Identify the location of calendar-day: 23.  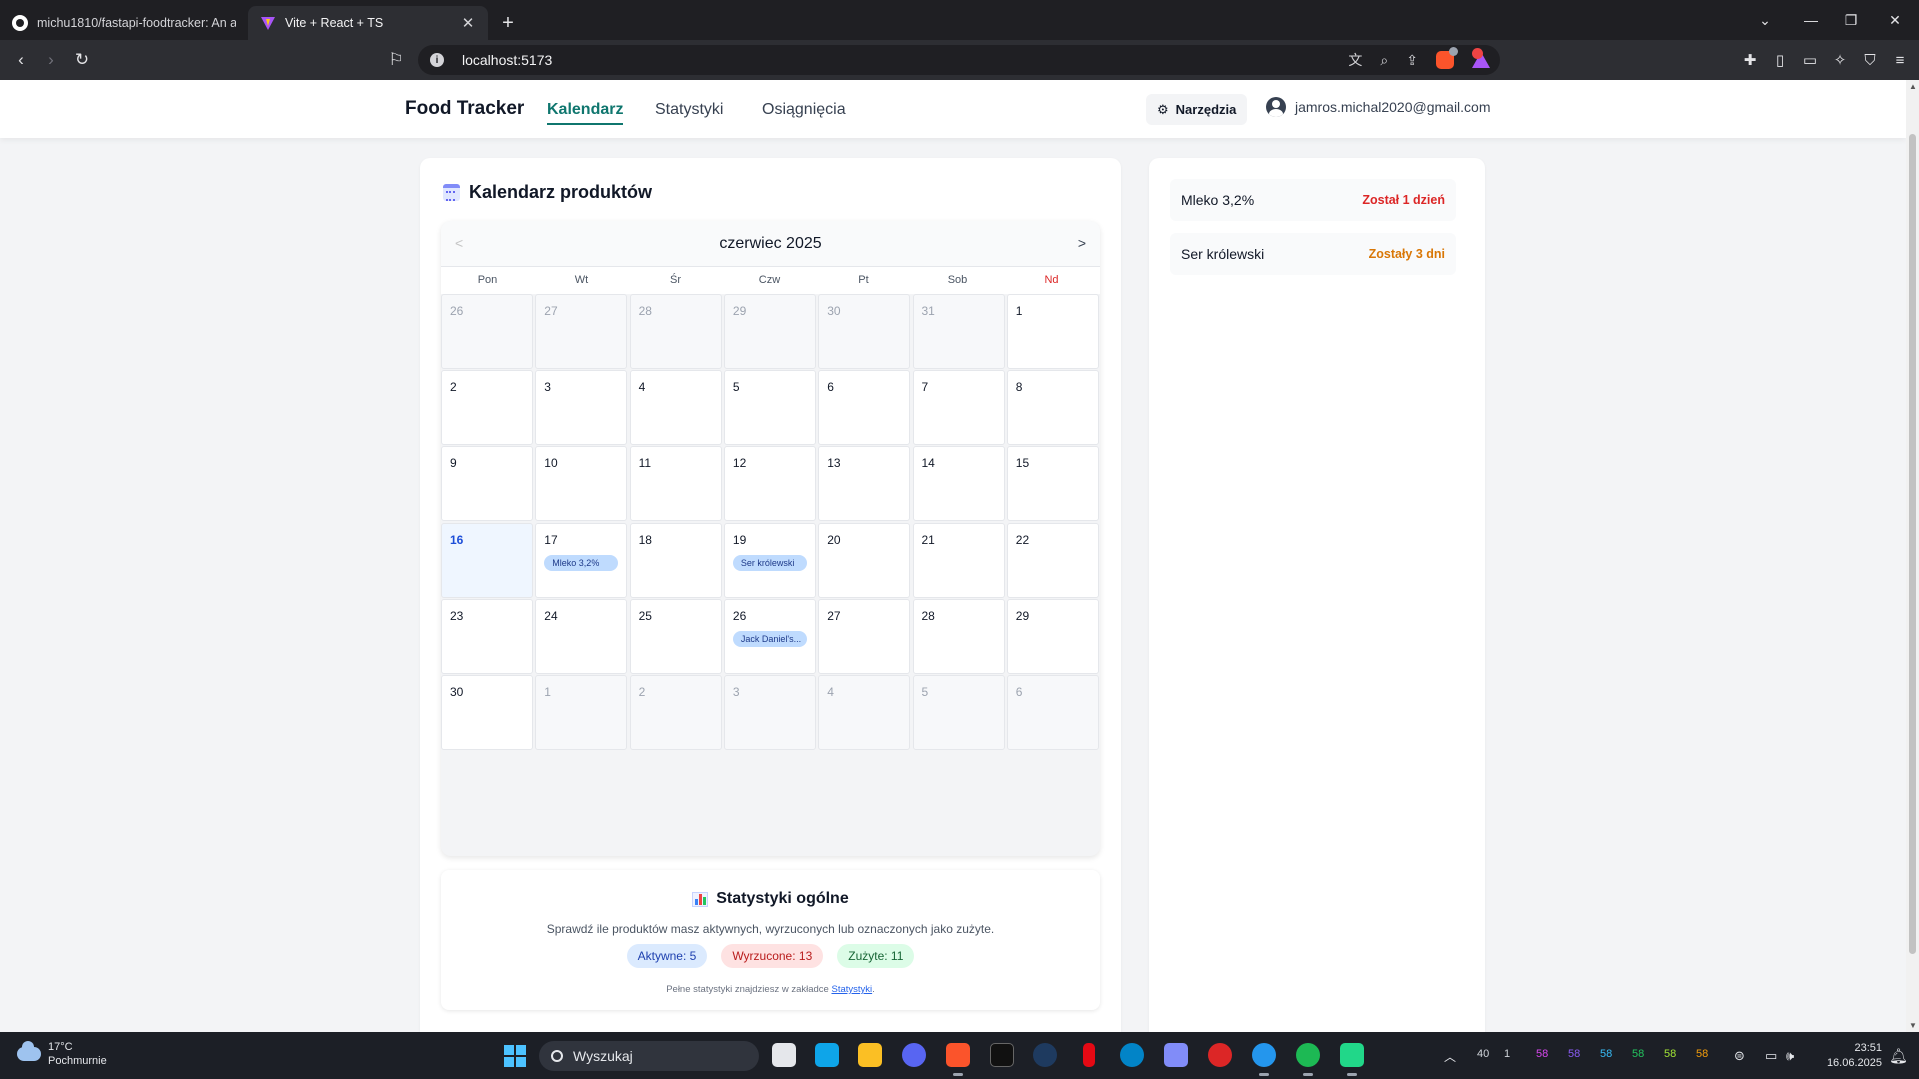
(487, 636).